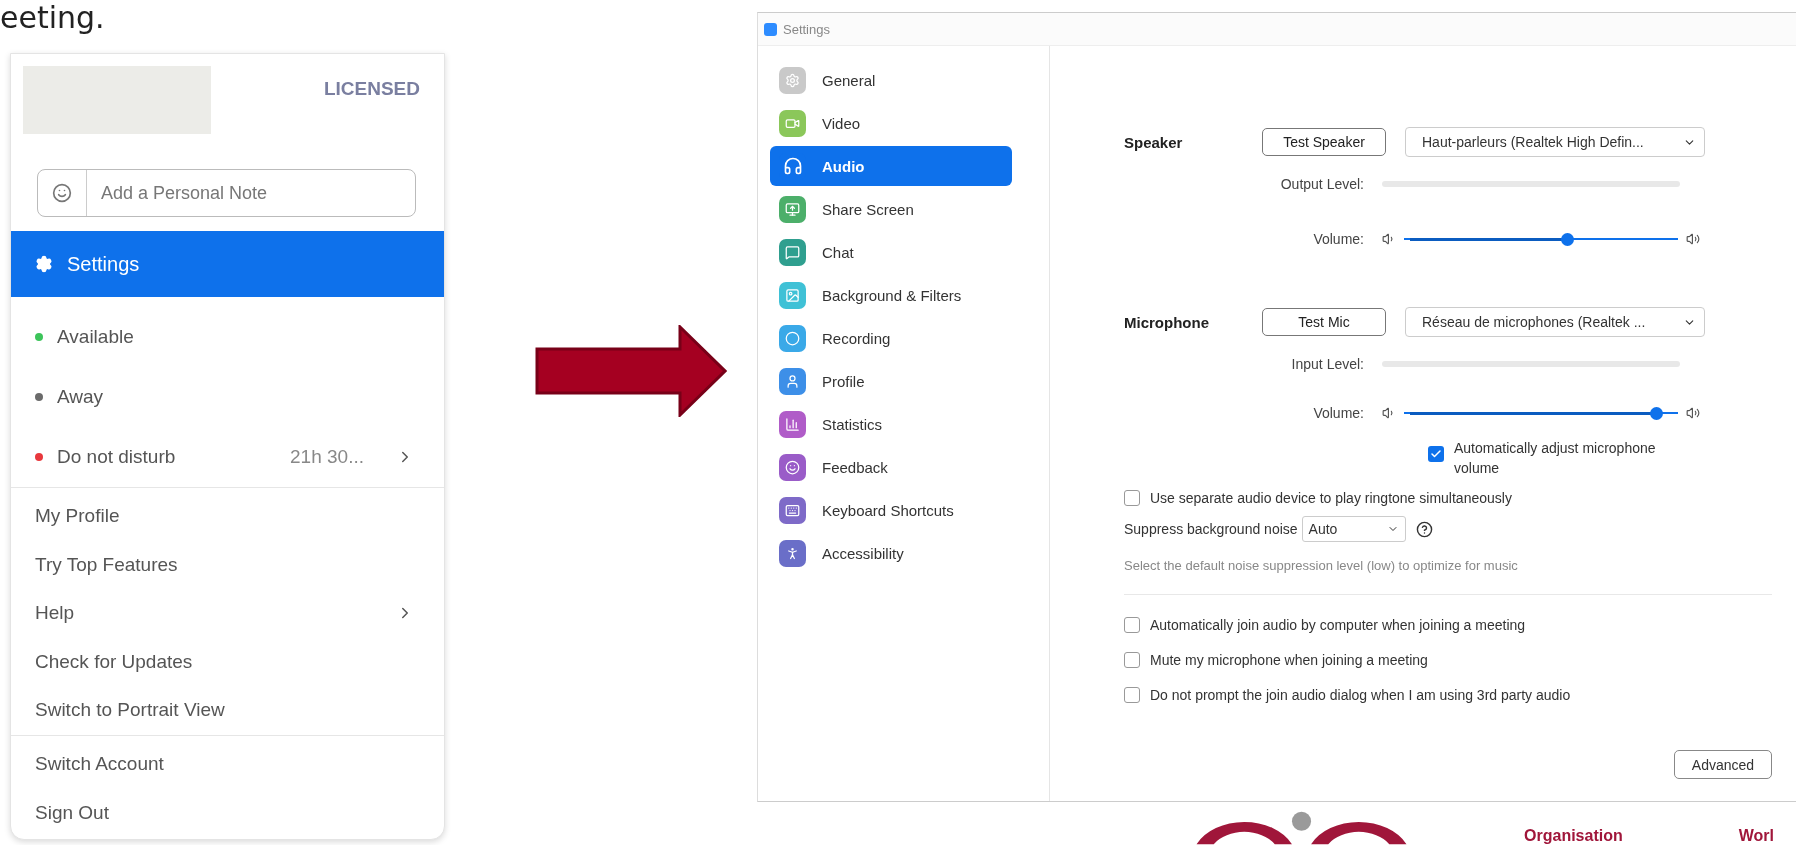 This screenshot has height=845, width=1796. Describe the element at coordinates (103, 264) in the screenshot. I see `settings-label: Settings` at that location.